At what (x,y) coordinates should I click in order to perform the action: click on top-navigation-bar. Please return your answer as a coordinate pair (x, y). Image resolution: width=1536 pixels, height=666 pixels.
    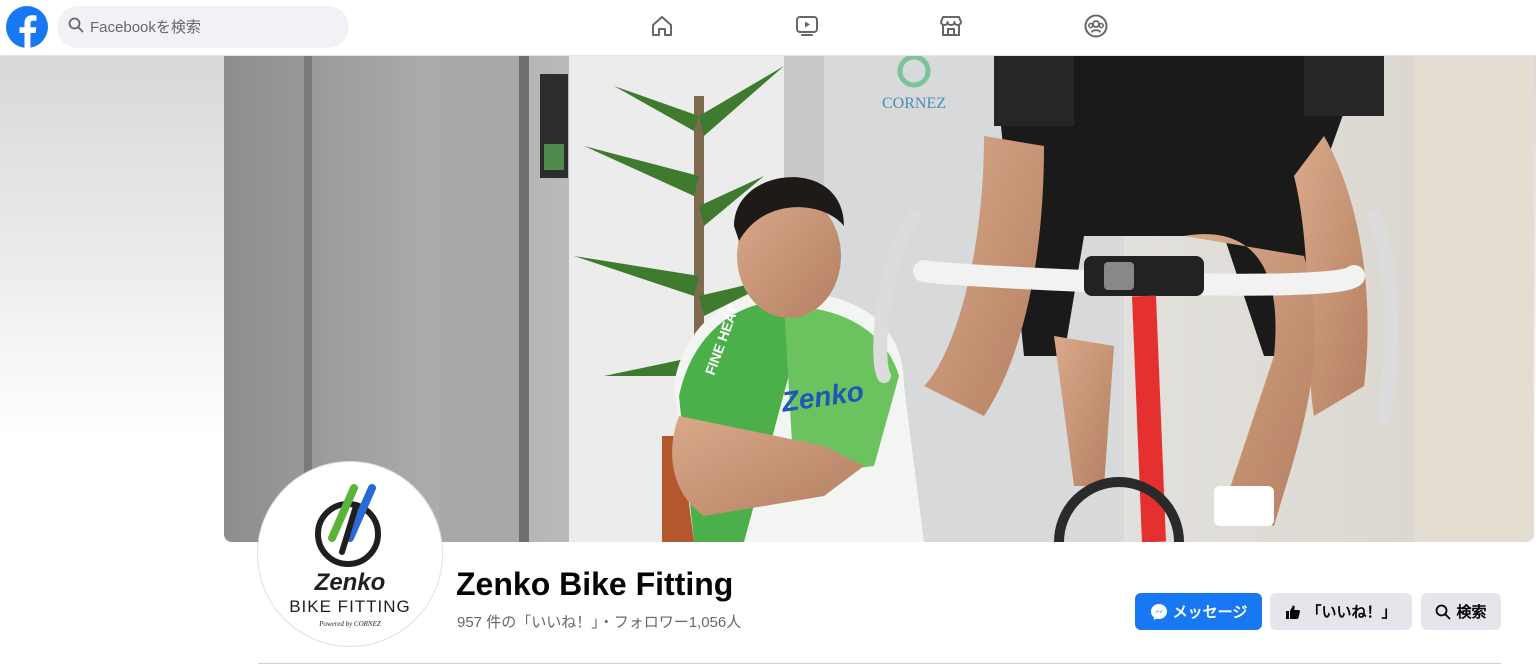
    Looking at the image, I should click on (768, 28).